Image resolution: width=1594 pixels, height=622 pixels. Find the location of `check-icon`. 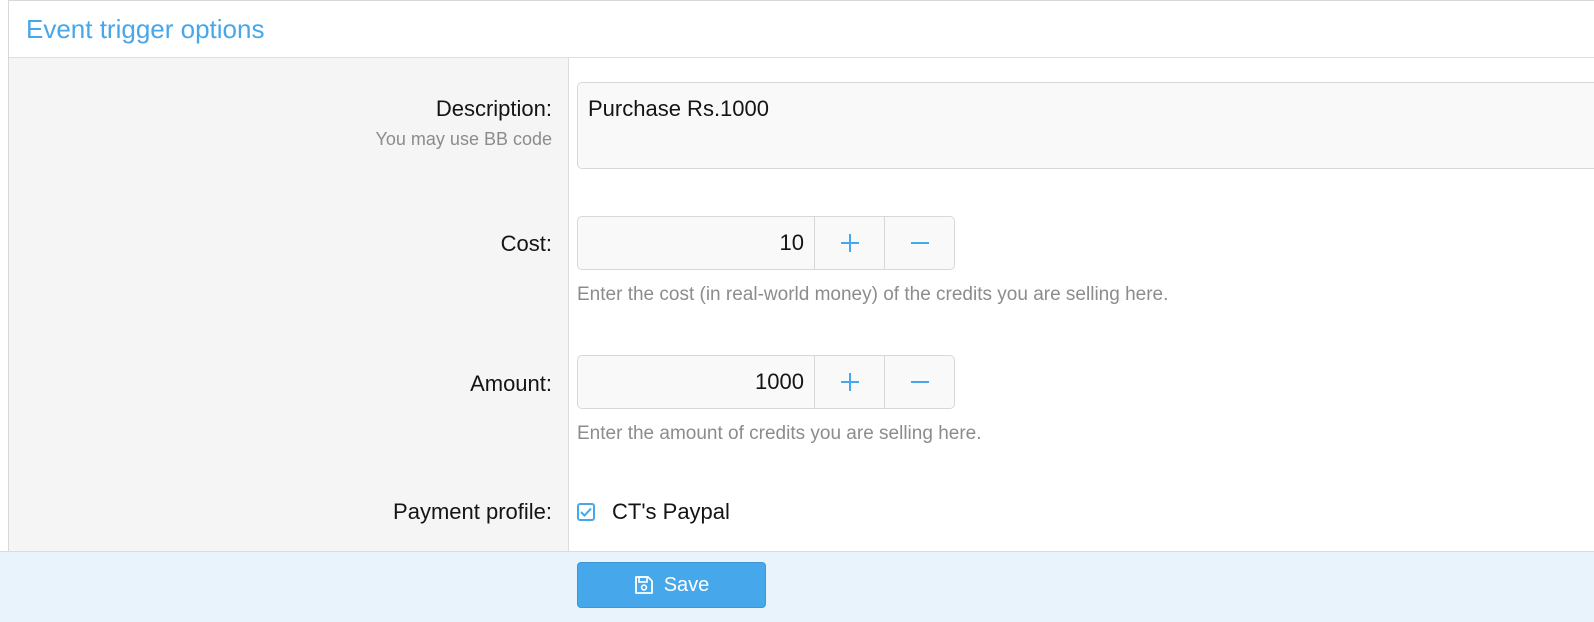

check-icon is located at coordinates (586, 512).